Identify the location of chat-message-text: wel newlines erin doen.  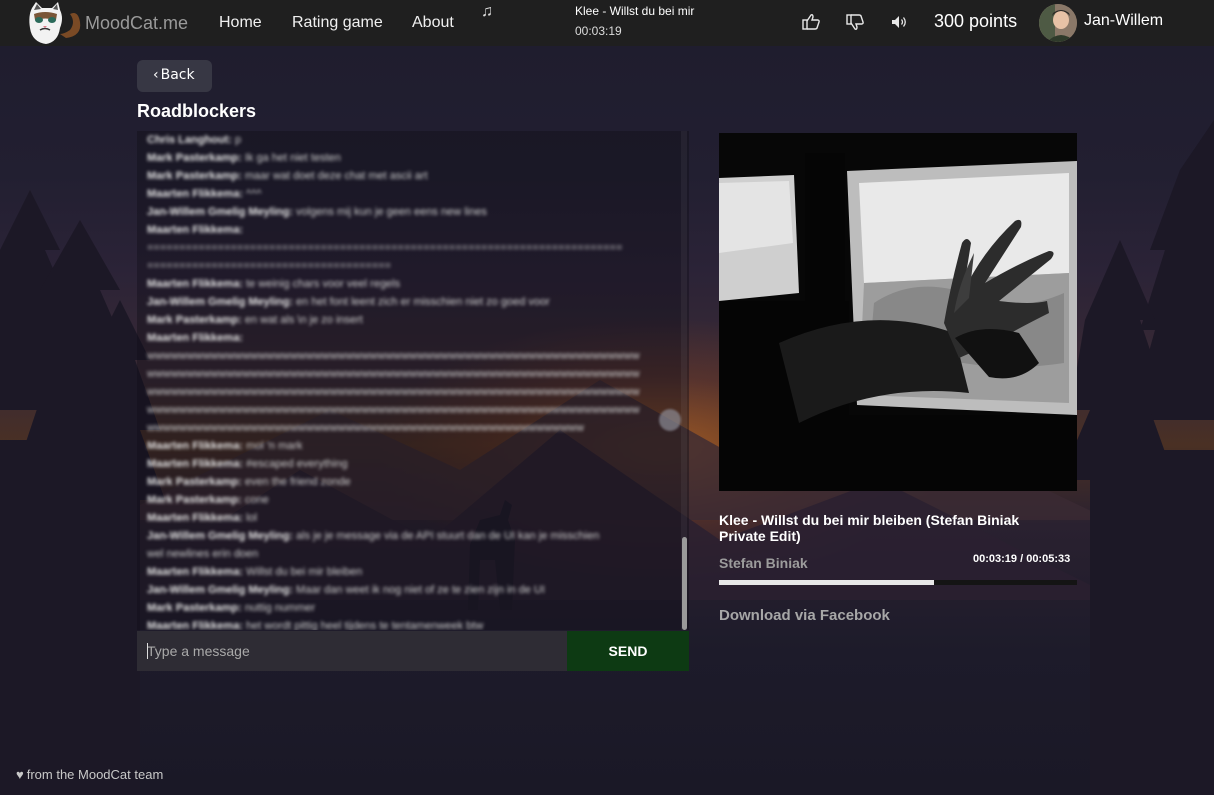
(203, 554).